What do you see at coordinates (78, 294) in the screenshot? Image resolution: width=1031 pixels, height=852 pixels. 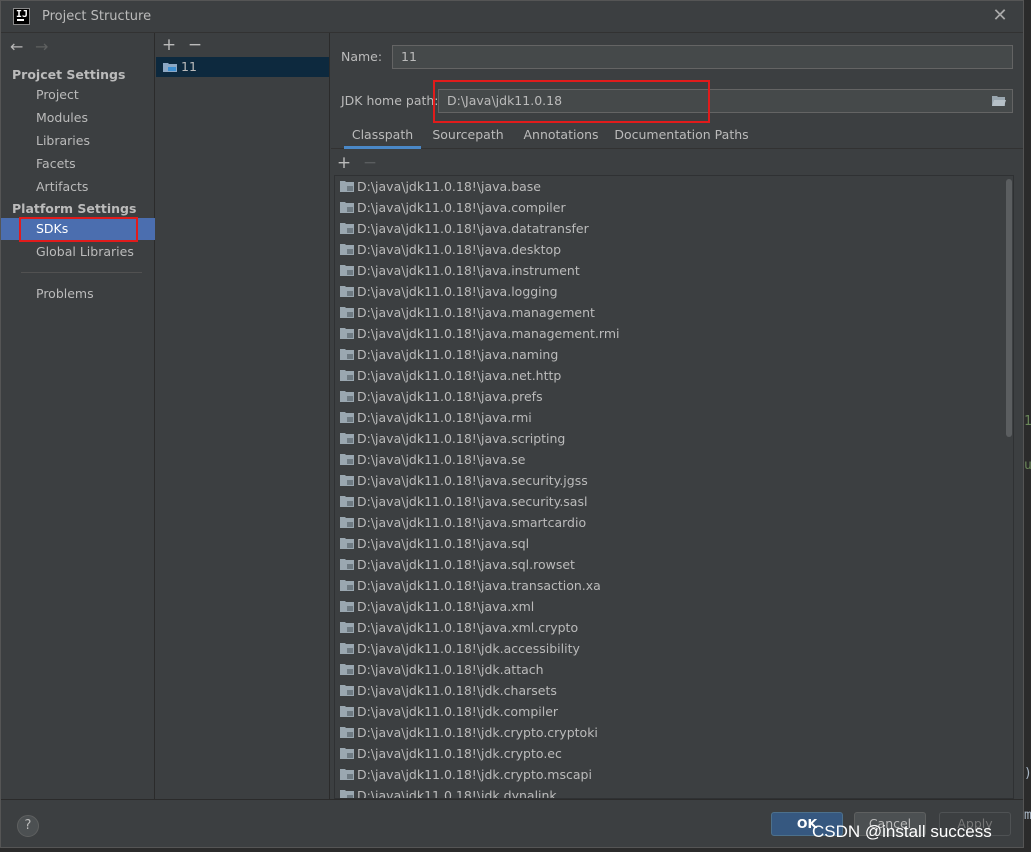 I see `nav-item-problems: Problems` at bounding box center [78, 294].